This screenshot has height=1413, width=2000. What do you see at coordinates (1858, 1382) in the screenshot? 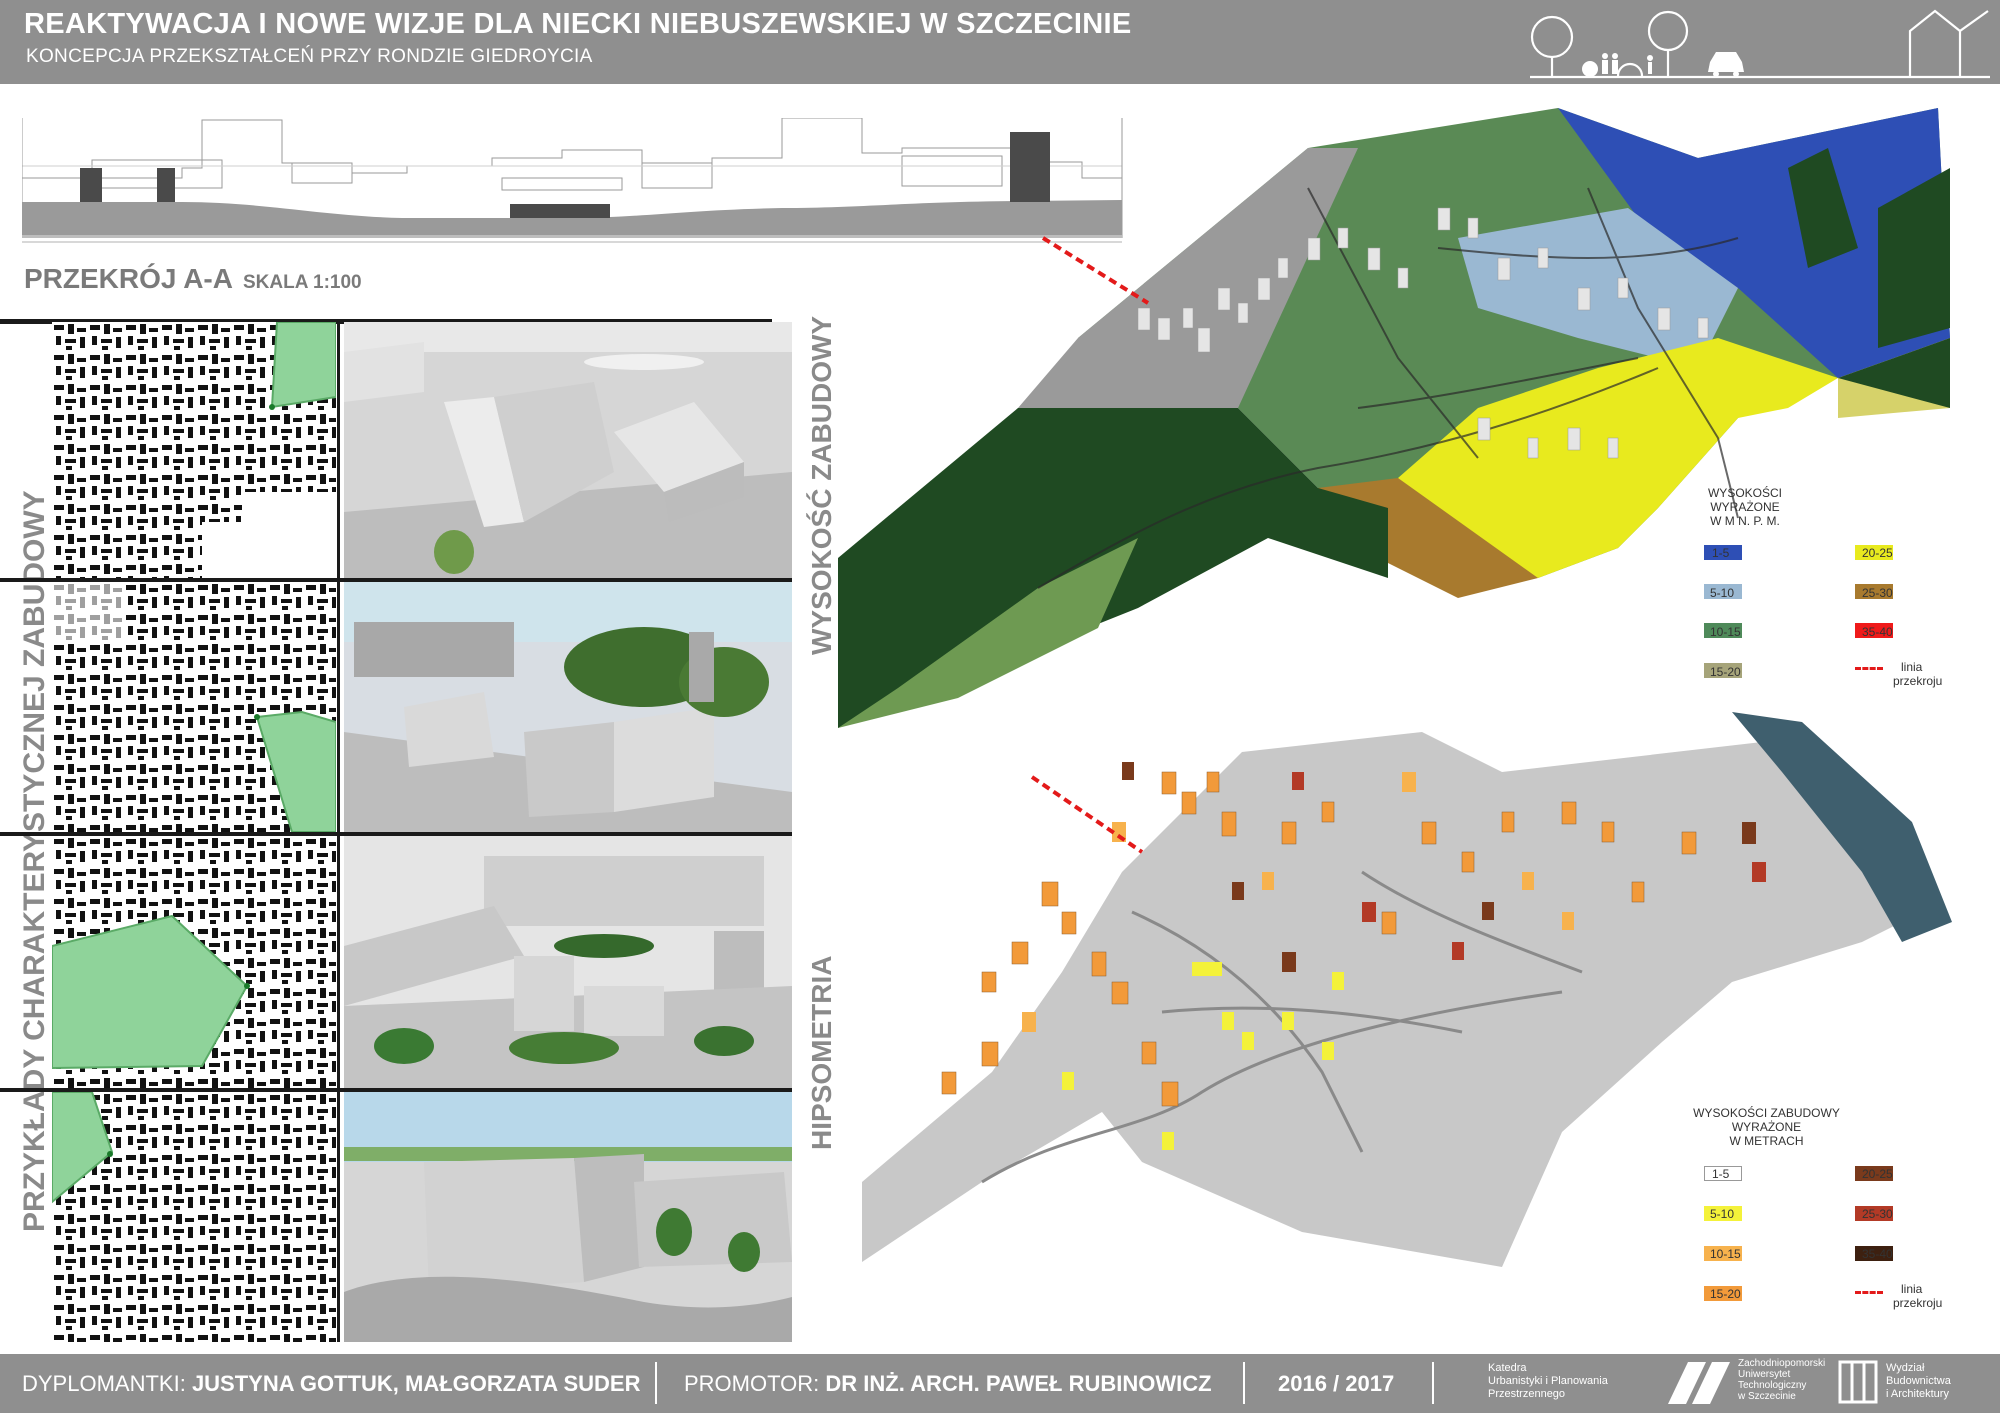
I see `faculty-logo-icon` at bounding box center [1858, 1382].